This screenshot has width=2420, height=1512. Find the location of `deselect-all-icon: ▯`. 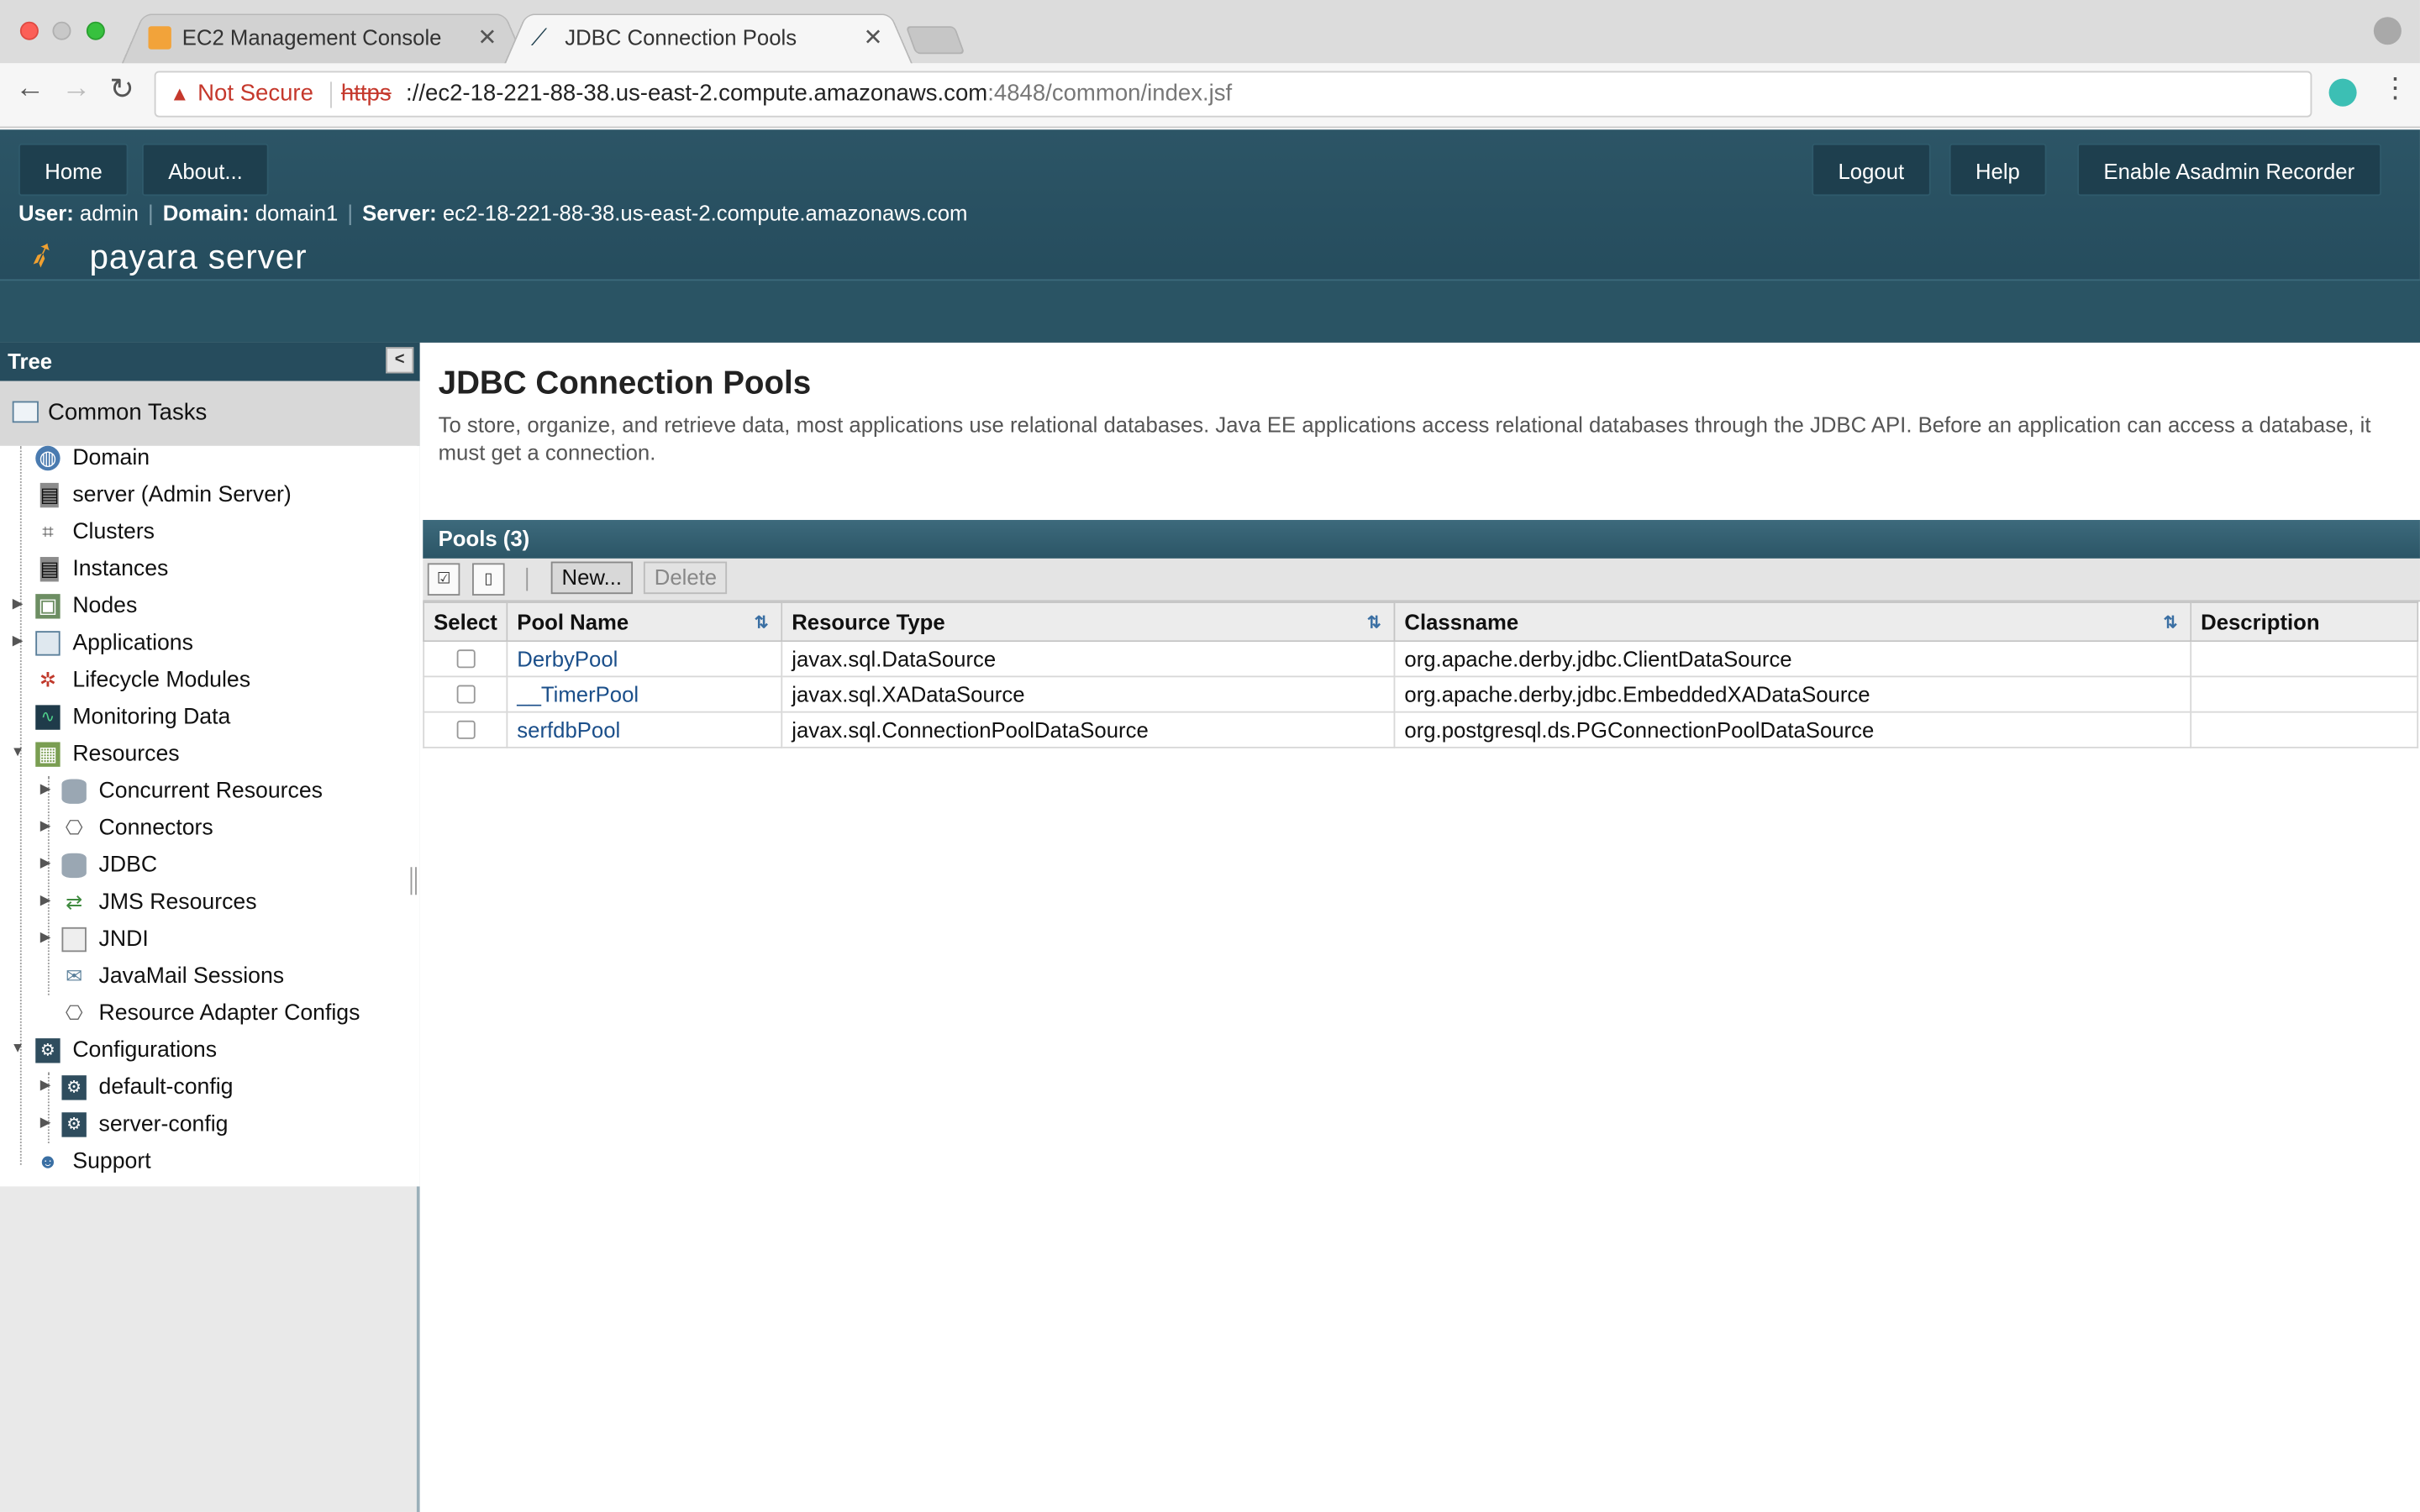

deselect-all-icon: ▯ is located at coordinates (488, 579).